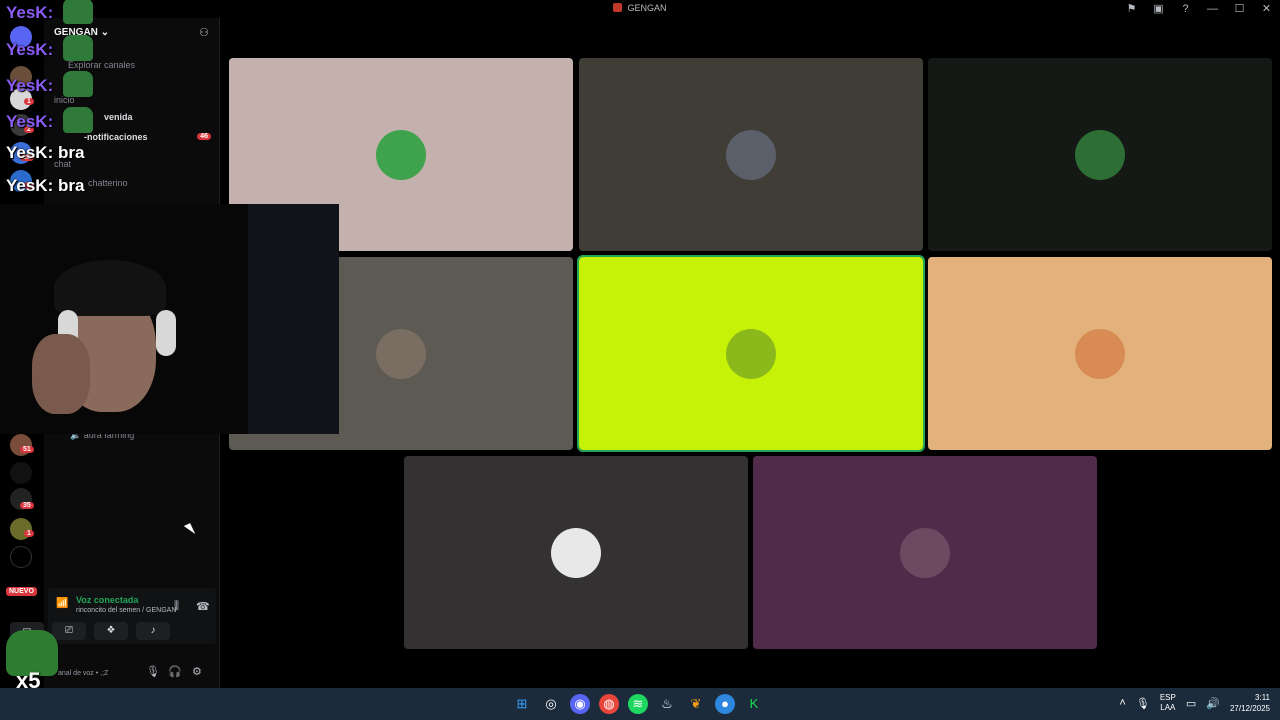 The width and height of the screenshot is (1280, 720). Describe the element at coordinates (1131, 10) in the screenshot. I see `inbox-flag-icon: ⚑` at that location.